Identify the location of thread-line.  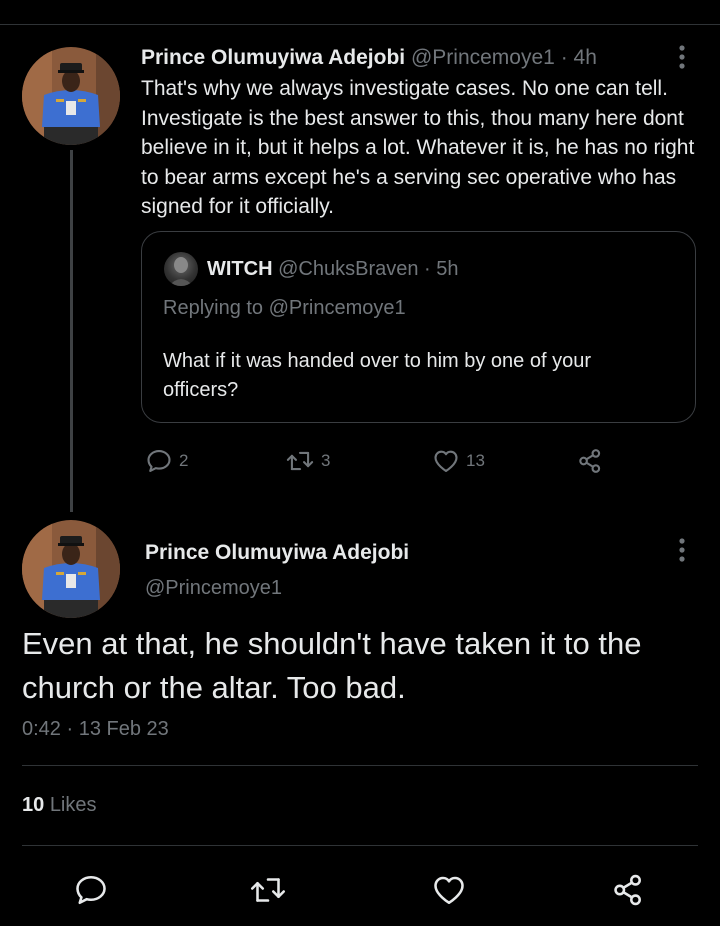
(71, 331).